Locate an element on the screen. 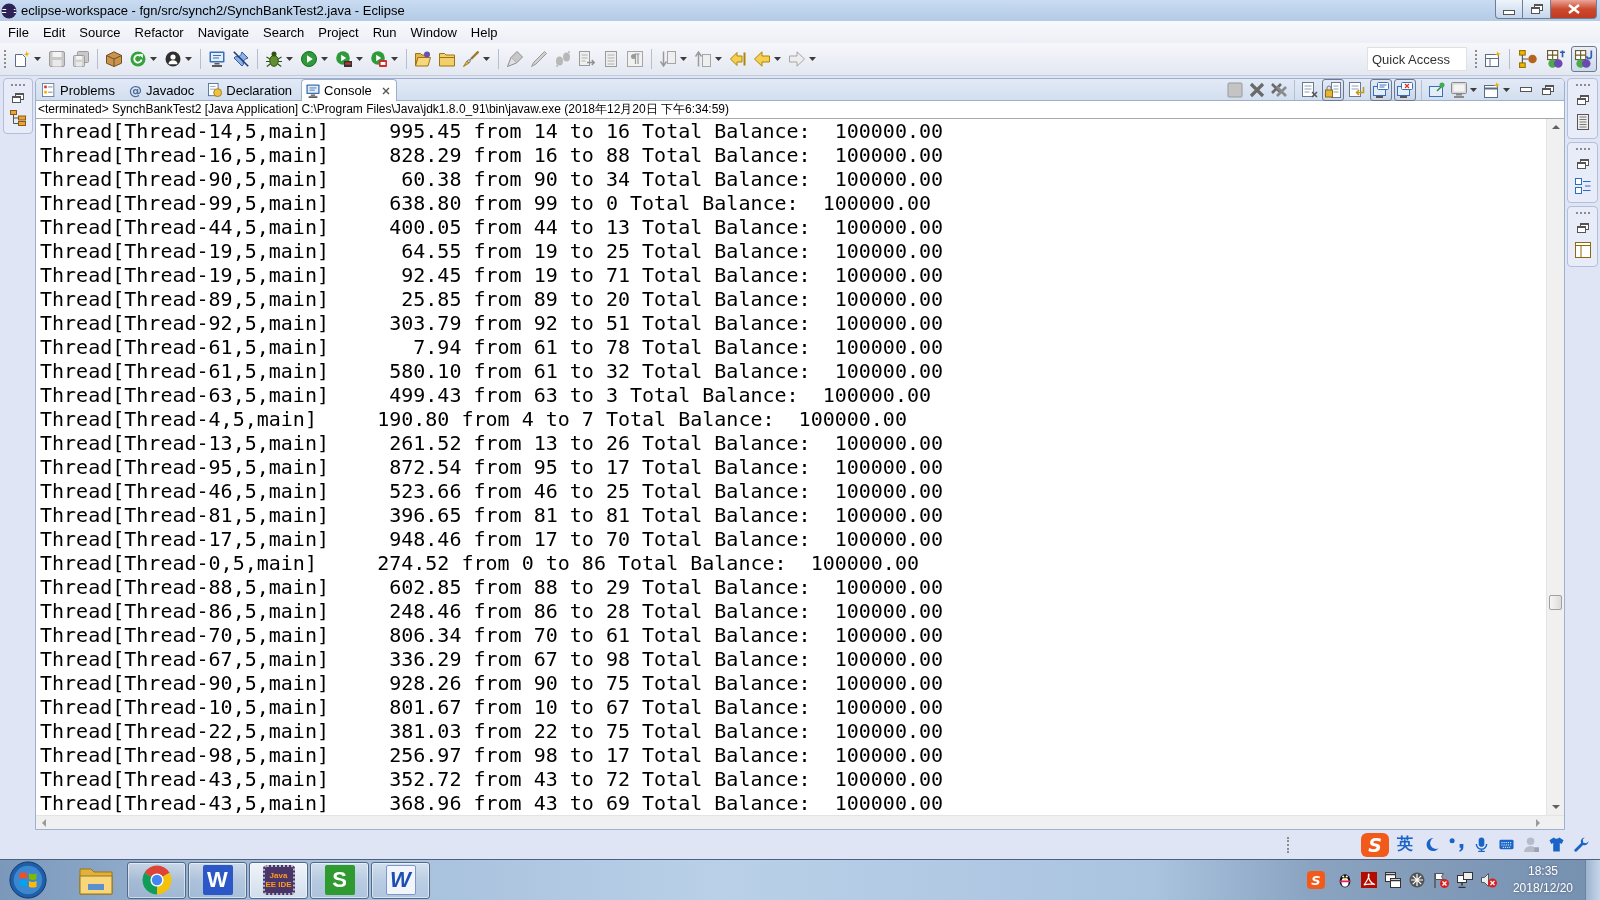  open-folder-icon is located at coordinates (423, 59).